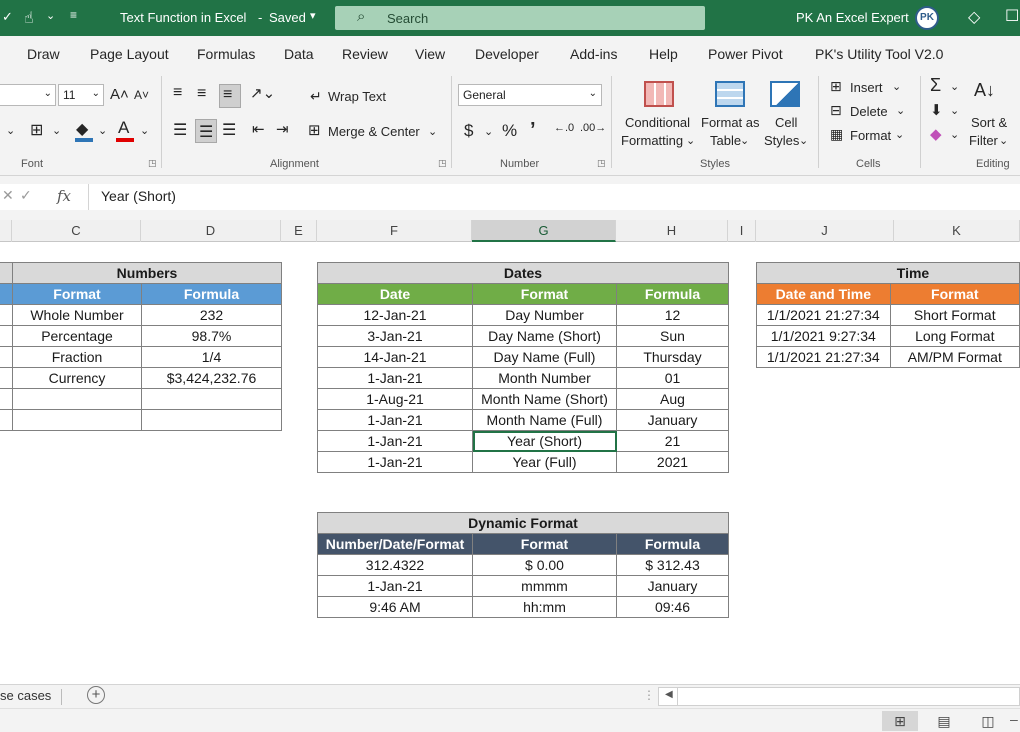 This screenshot has height=732, width=1020. I want to click on number-format-dropdown: General ⌄, so click(530, 95).